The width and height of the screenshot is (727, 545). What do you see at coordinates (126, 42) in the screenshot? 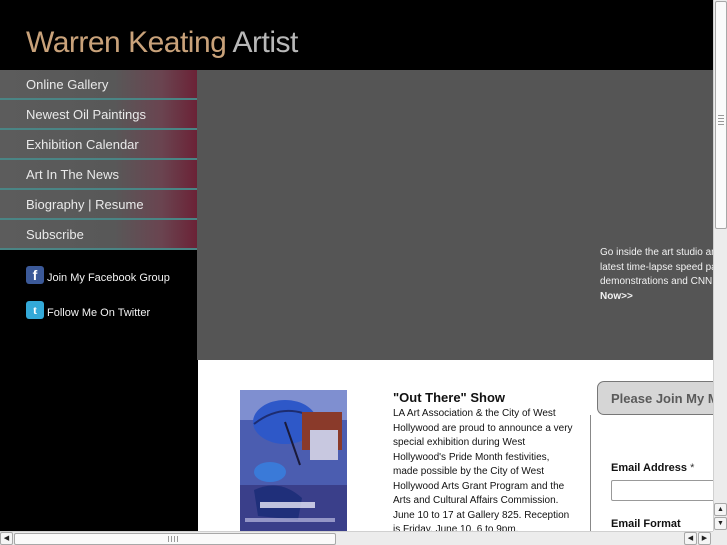
I see `site-title-brand: Warren Keating` at bounding box center [126, 42].